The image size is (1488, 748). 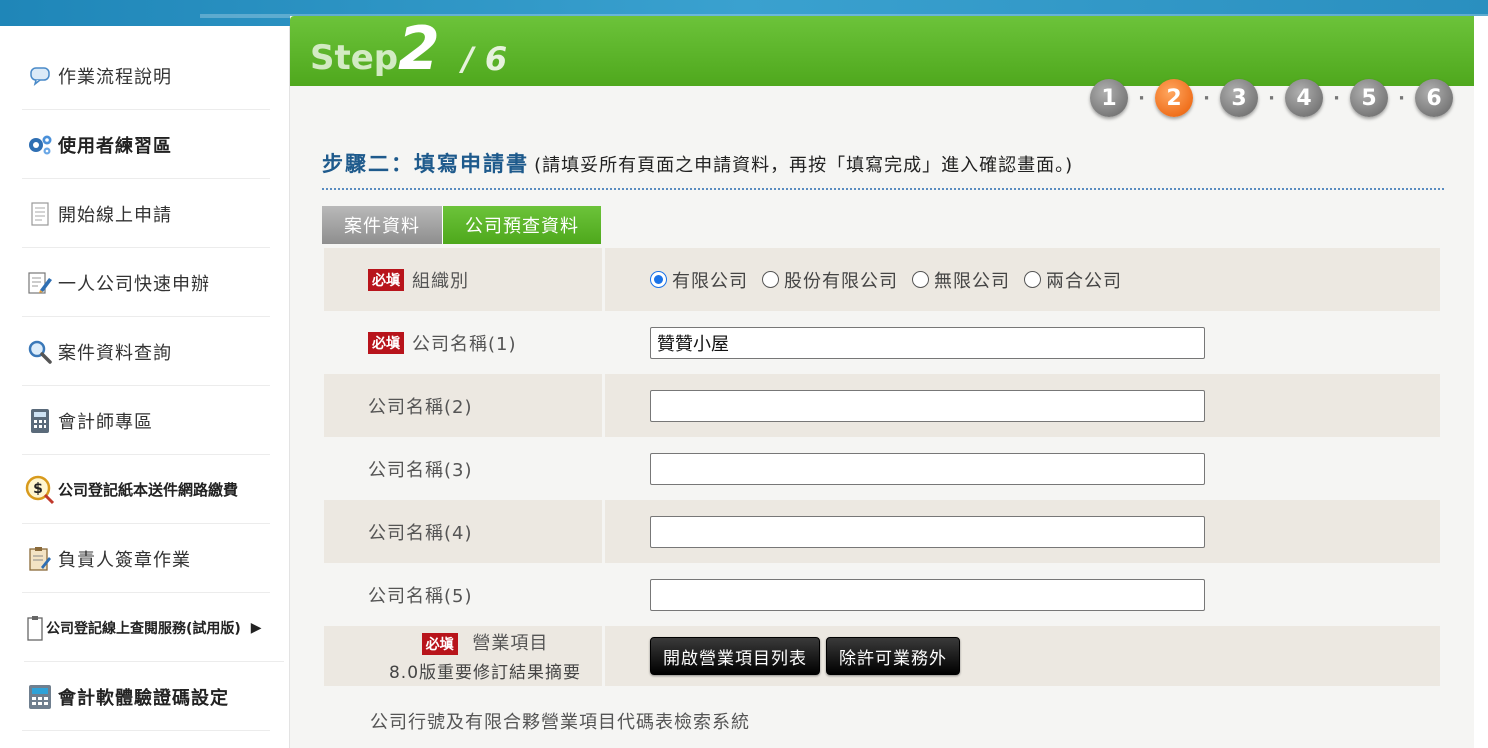 What do you see at coordinates (115, 77) in the screenshot?
I see `sidebar-item-label: 作業流程說明` at bounding box center [115, 77].